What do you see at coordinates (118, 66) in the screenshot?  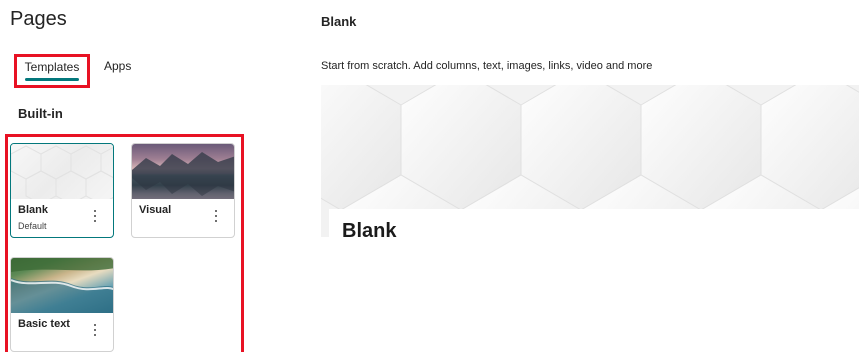 I see `tab-apps-label: Apps` at bounding box center [118, 66].